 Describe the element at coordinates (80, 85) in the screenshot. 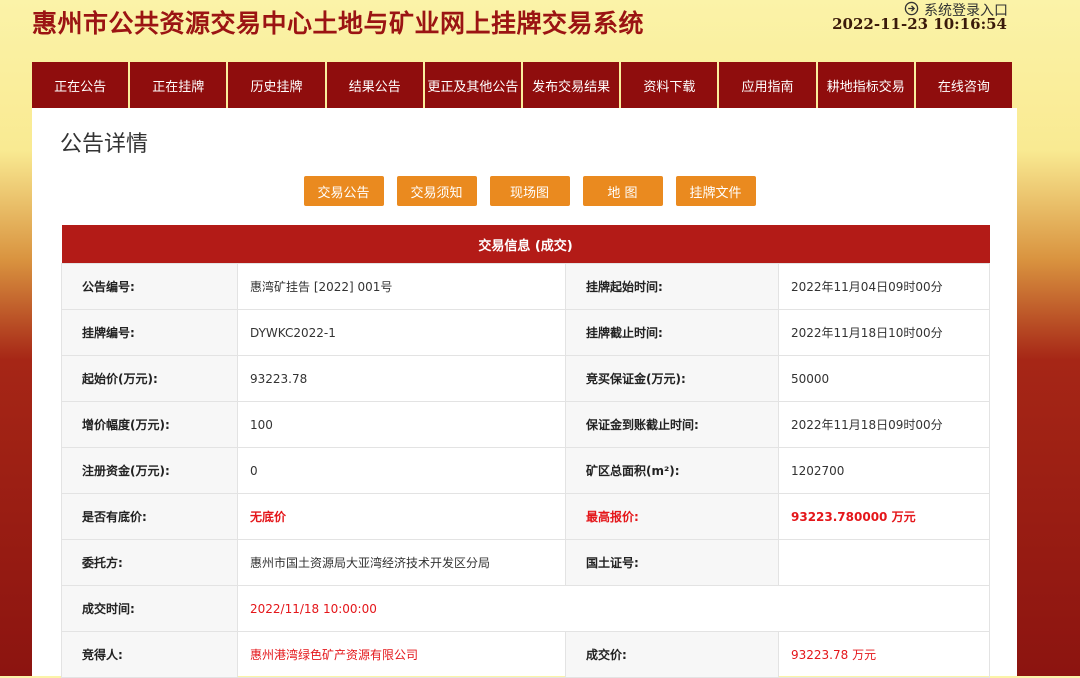

I see `nav-item-announcing: 正在公告` at that location.